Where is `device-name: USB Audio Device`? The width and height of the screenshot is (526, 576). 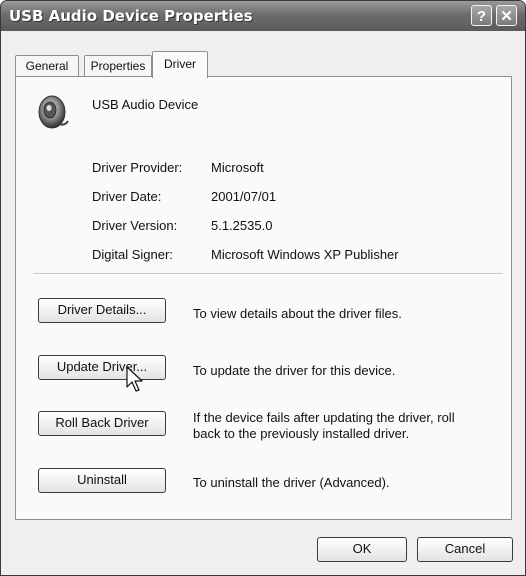
device-name: USB Audio Device is located at coordinates (145, 104).